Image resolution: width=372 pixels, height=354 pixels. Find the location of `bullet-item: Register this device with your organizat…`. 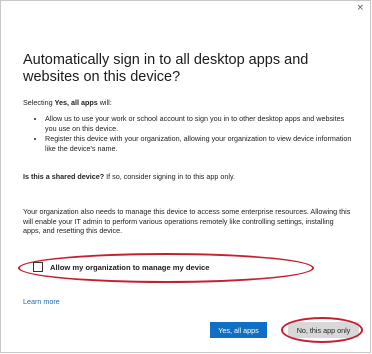

bullet-item: Register this device with your organizat… is located at coordinates (200, 143).